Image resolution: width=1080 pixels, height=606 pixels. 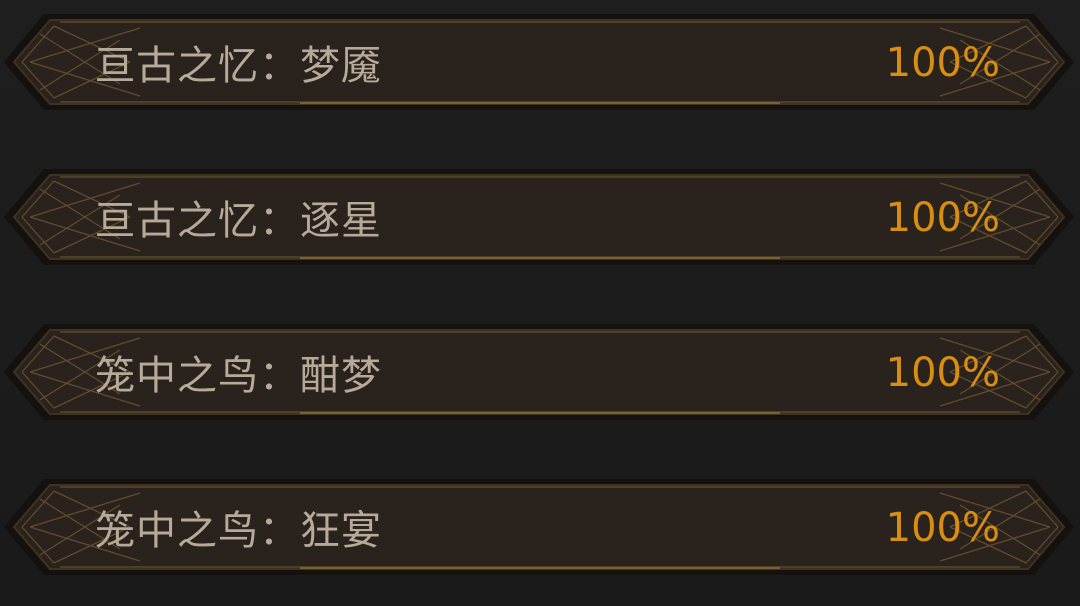 What do you see at coordinates (238, 221) in the screenshot?
I see `achievement-name: 亘古之忆：逐星` at bounding box center [238, 221].